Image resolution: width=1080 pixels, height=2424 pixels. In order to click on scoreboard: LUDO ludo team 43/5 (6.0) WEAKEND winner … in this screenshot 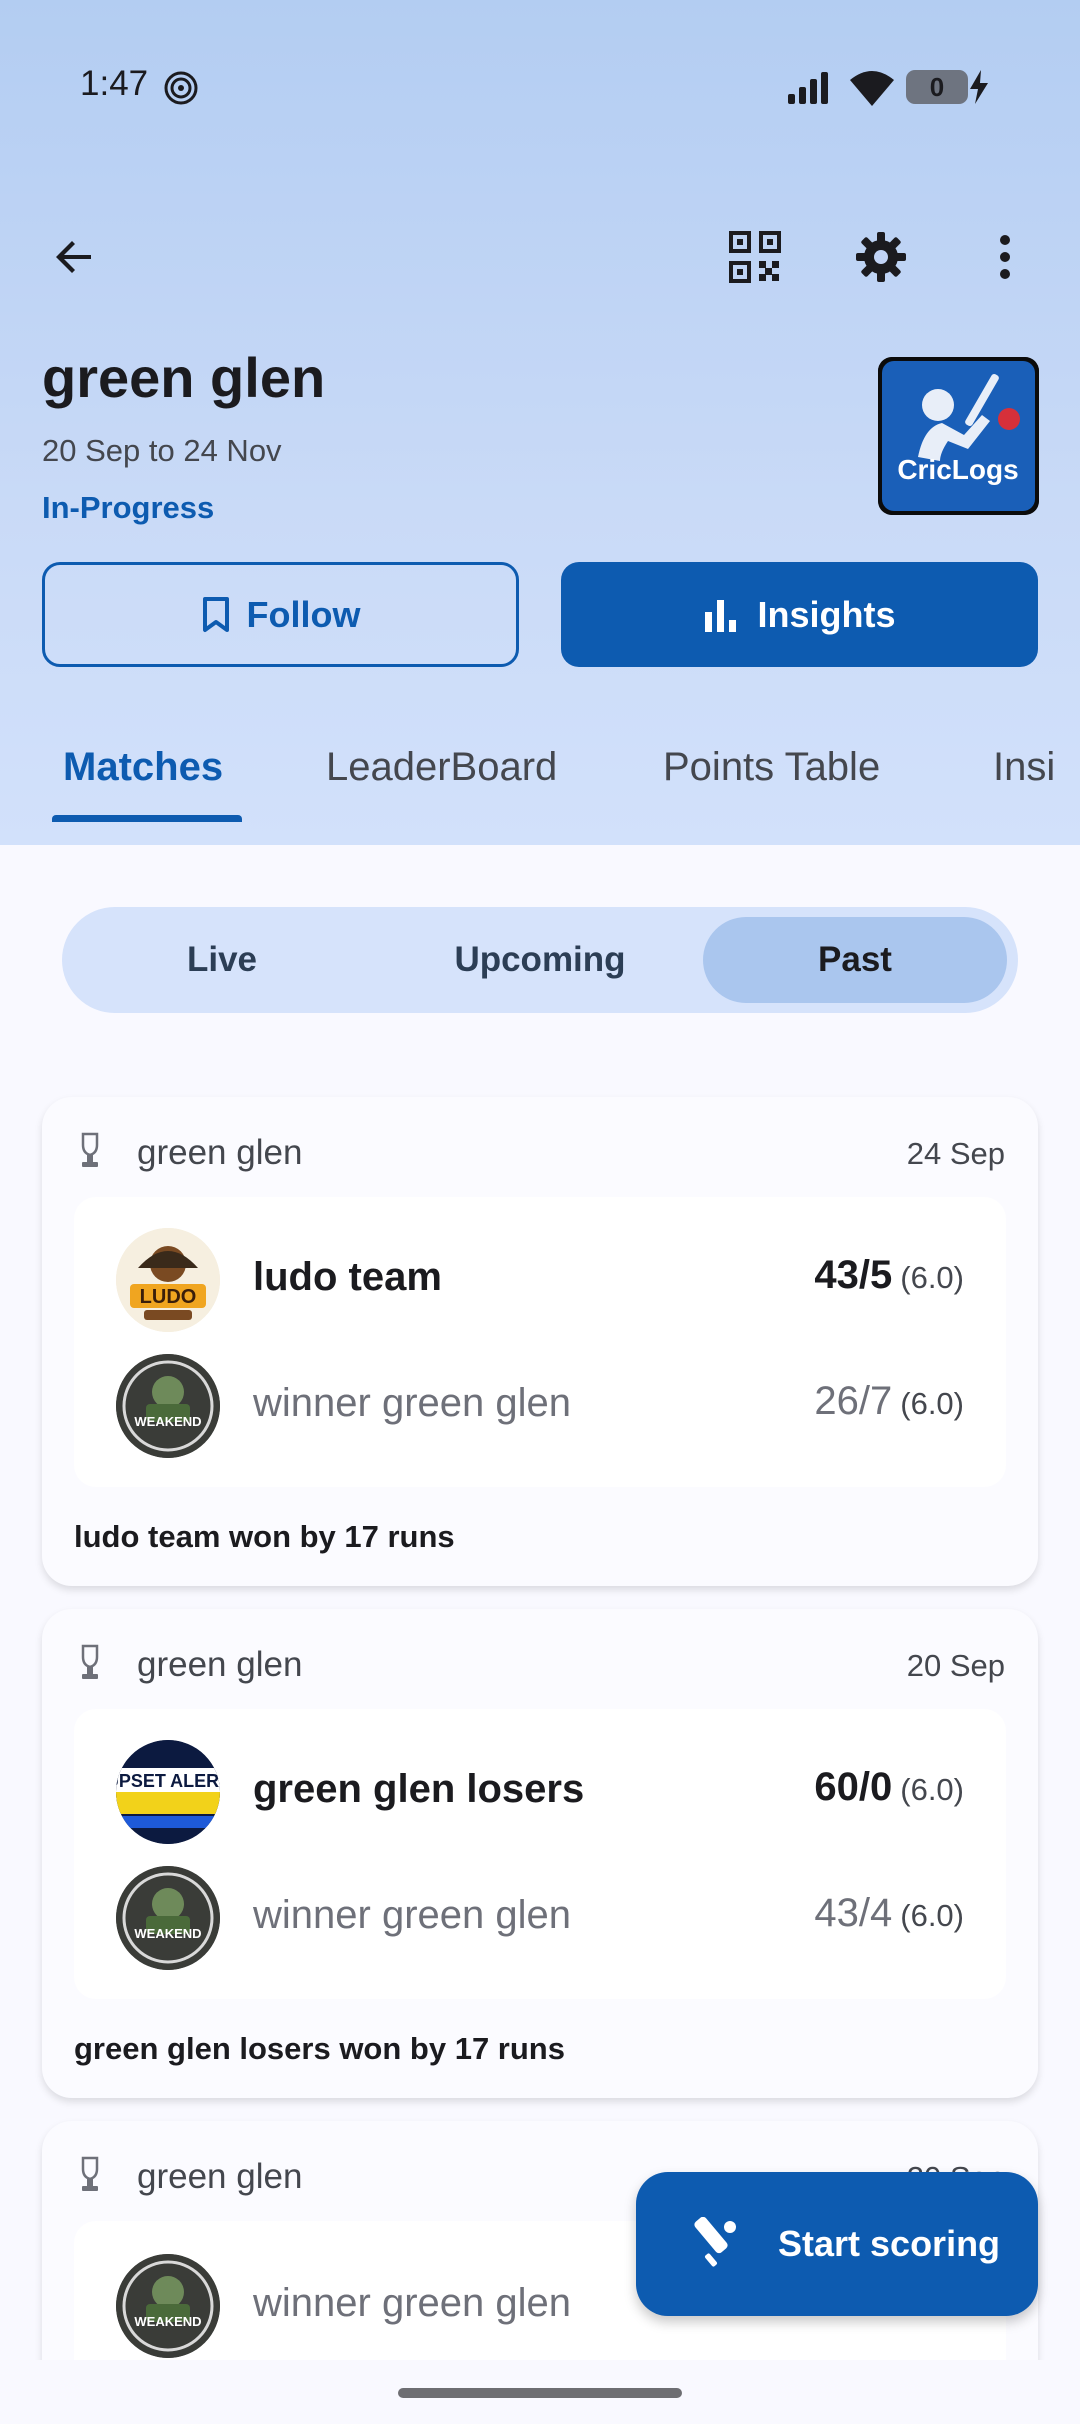, I will do `click(540, 1342)`.